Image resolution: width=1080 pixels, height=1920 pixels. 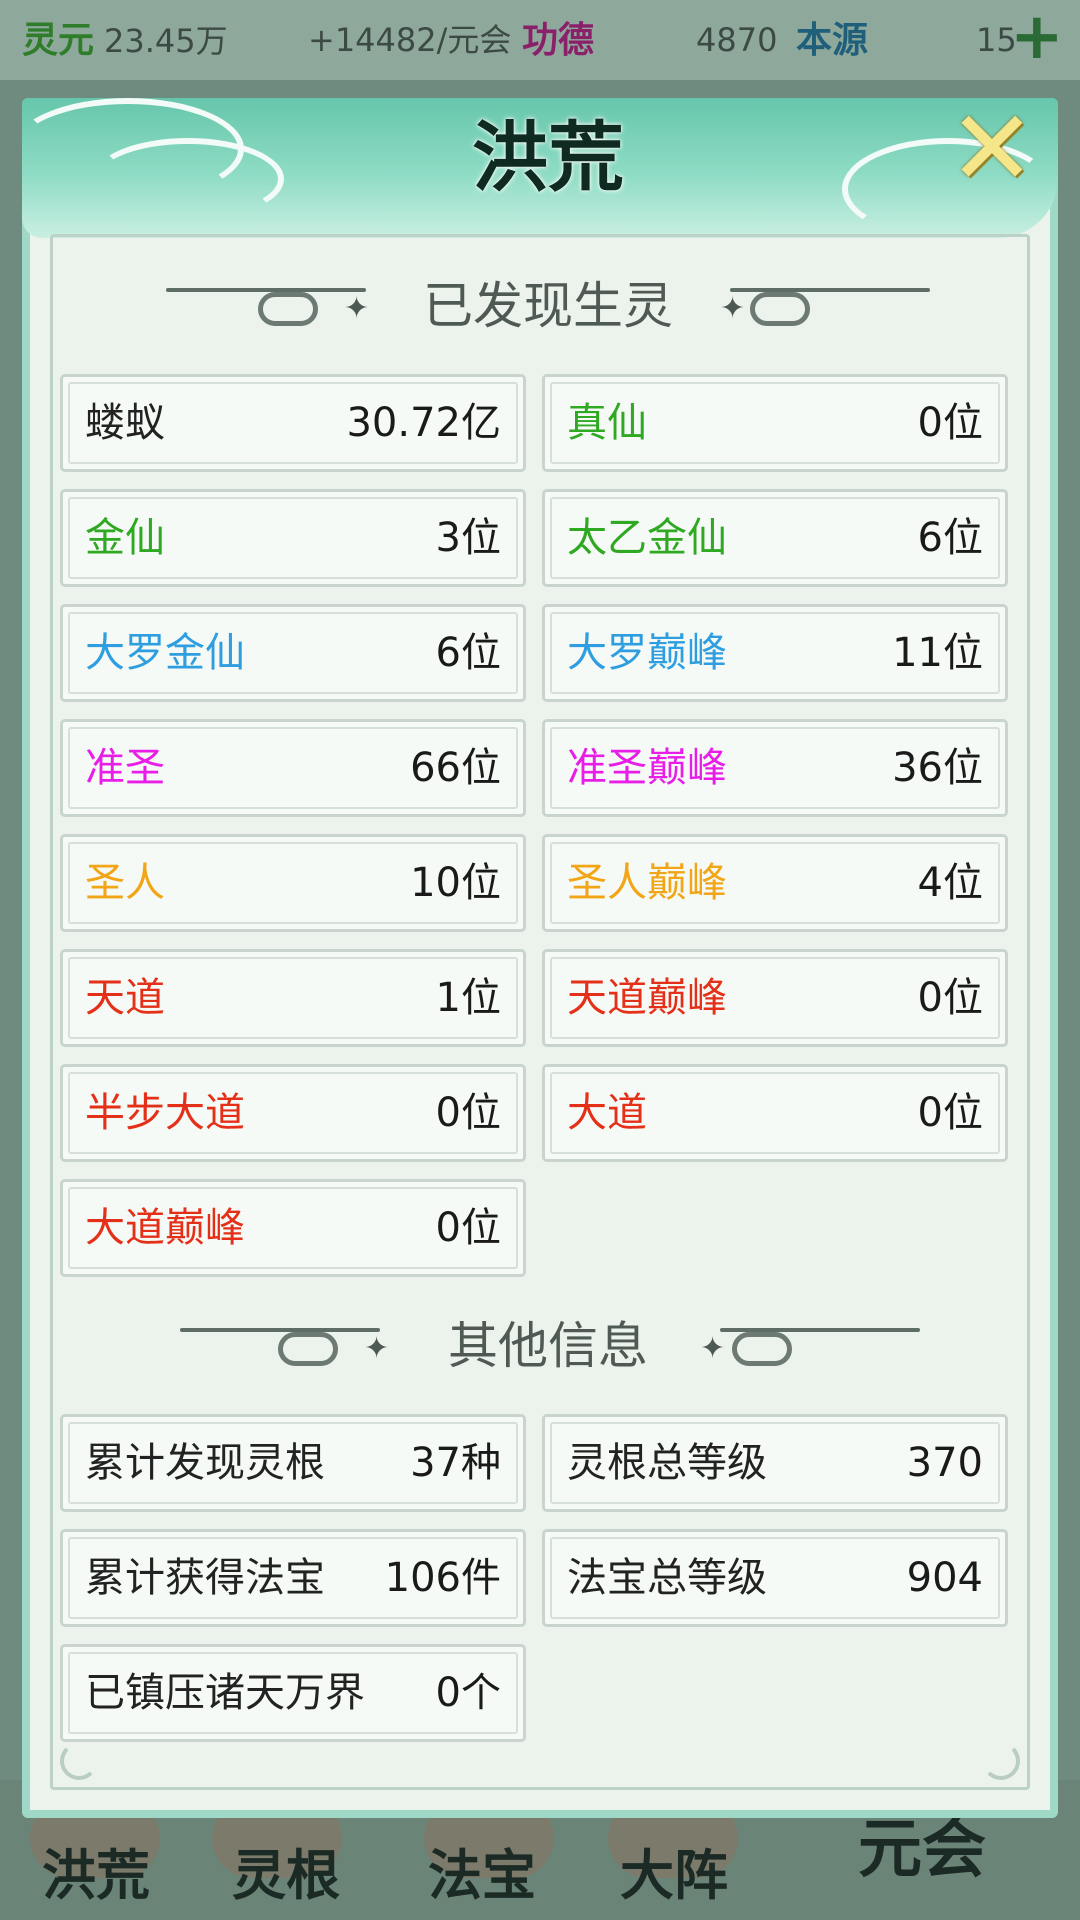 I want to click on being-card-name: 准圣巅峰, so click(x=647, y=768).